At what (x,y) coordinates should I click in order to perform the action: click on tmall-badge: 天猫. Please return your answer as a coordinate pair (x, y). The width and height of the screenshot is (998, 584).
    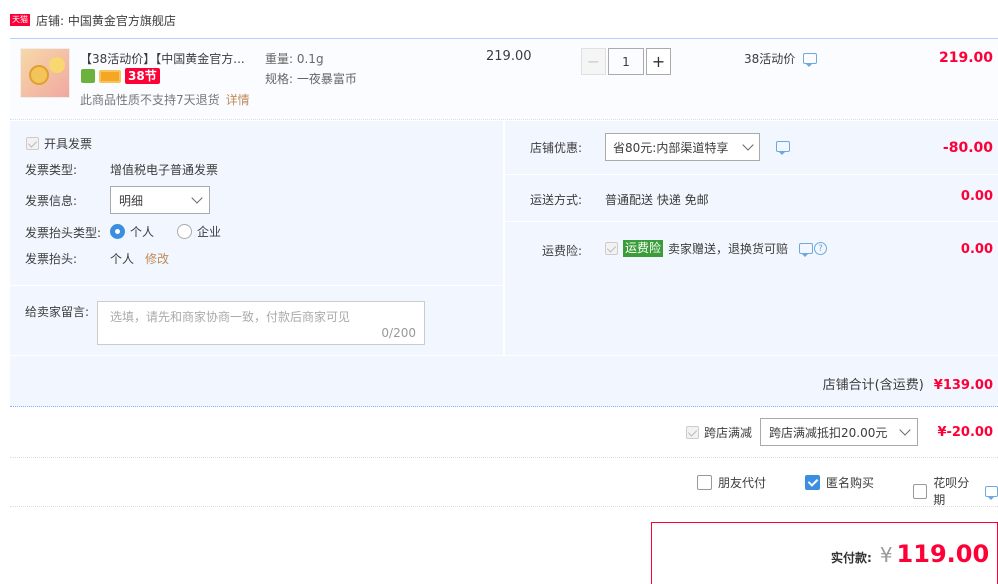
    Looking at the image, I should click on (20, 20).